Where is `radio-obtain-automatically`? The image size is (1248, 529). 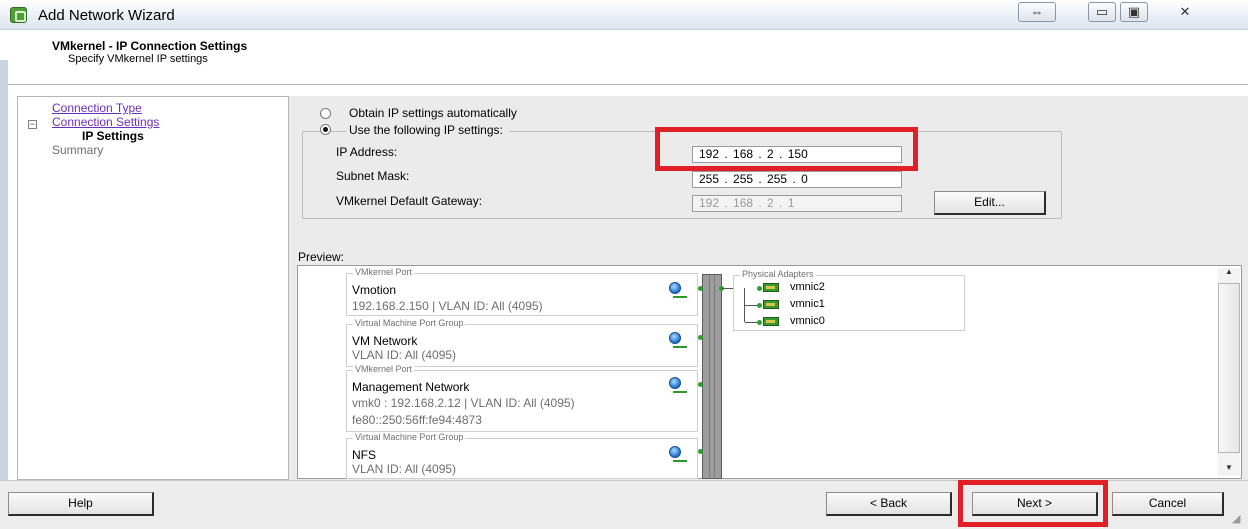
radio-obtain-automatically is located at coordinates (325, 113).